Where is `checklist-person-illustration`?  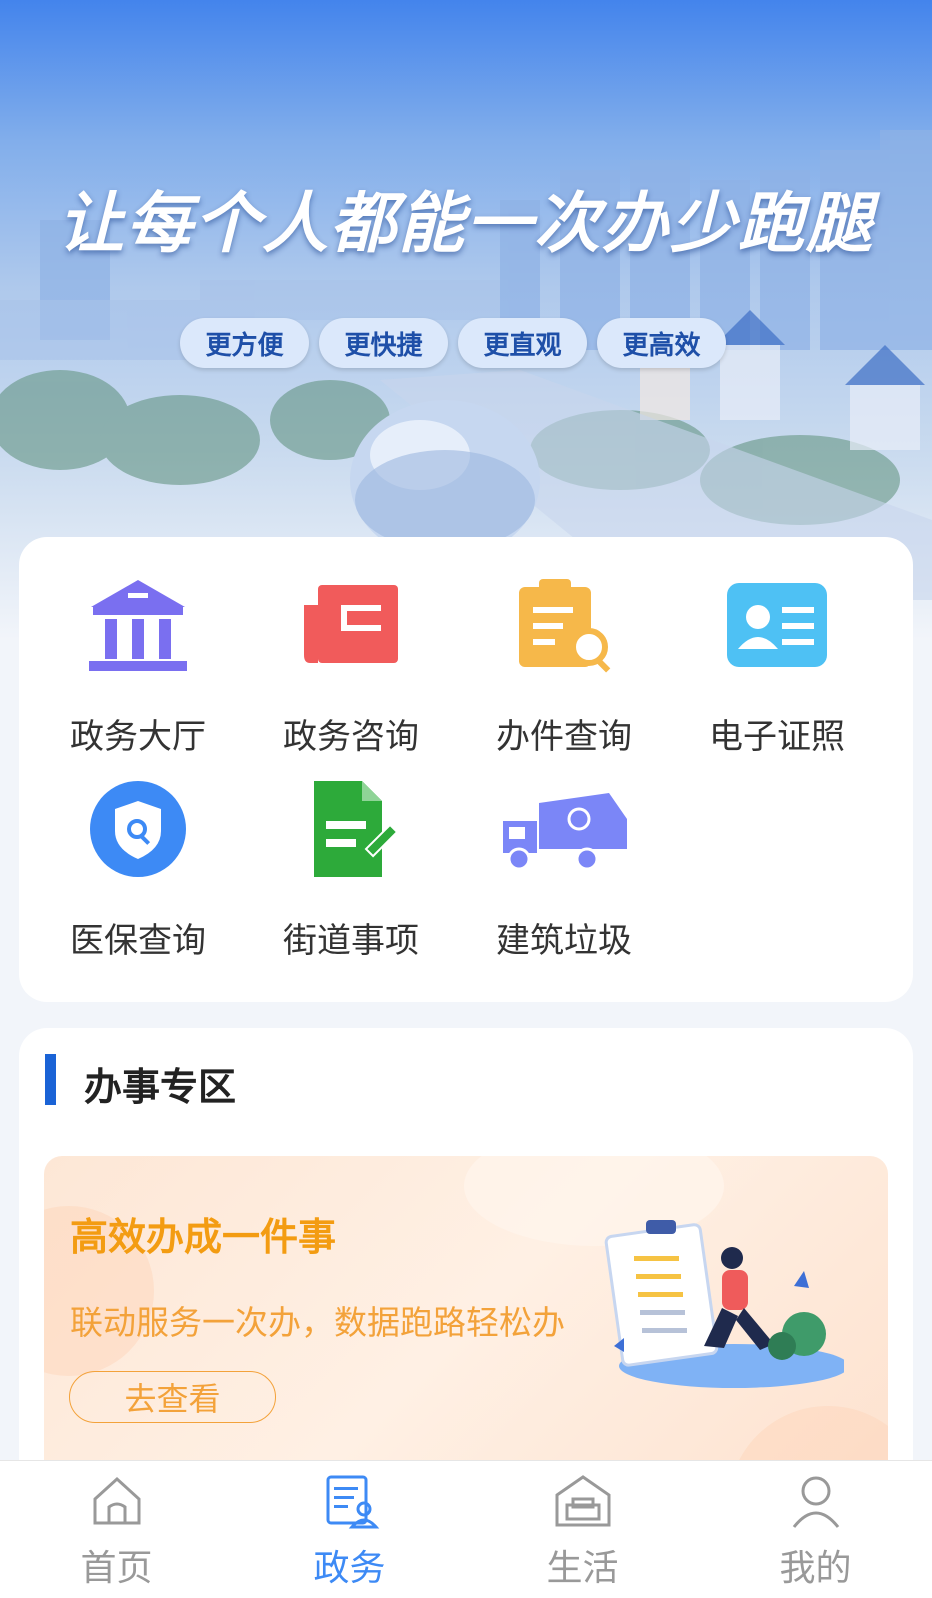
checklist-person-illustration is located at coordinates (724, 1304).